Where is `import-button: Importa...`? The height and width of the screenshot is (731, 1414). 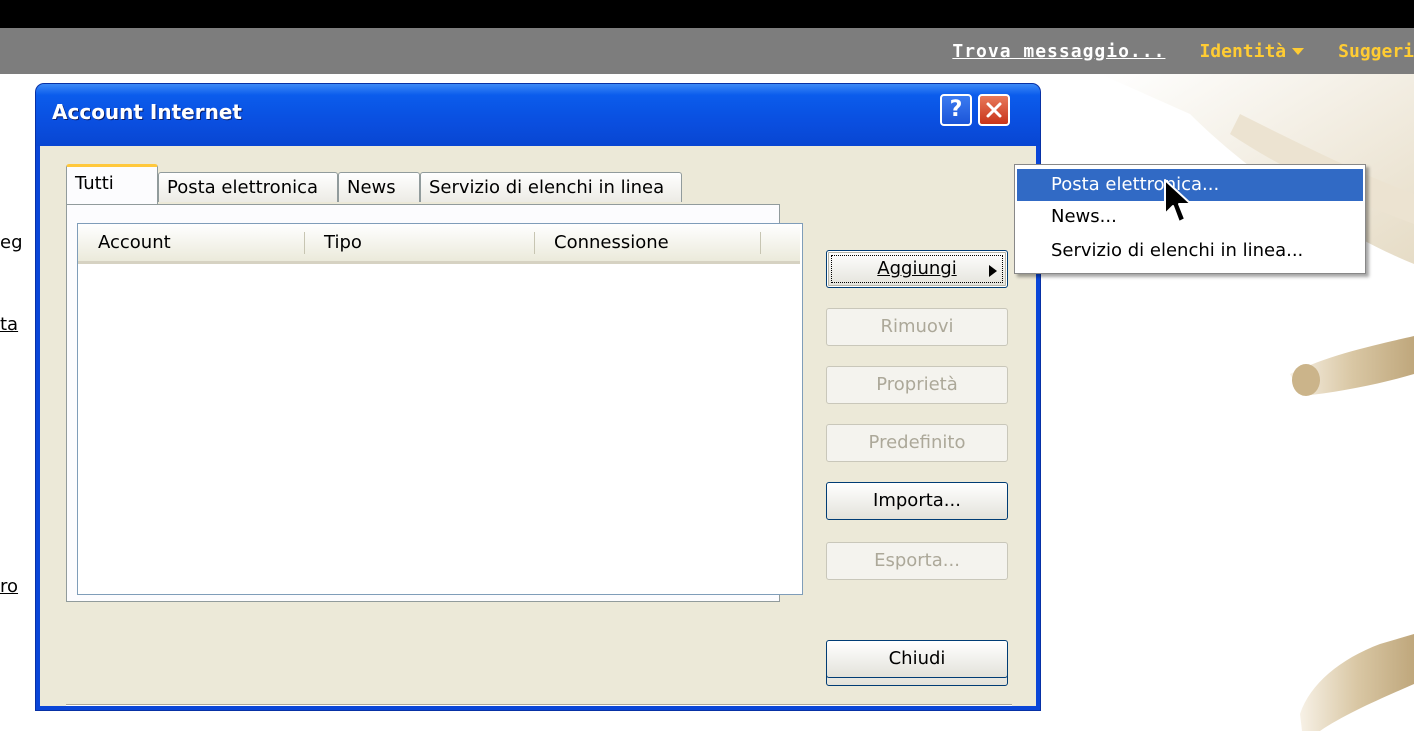 import-button: Importa... is located at coordinates (917, 501).